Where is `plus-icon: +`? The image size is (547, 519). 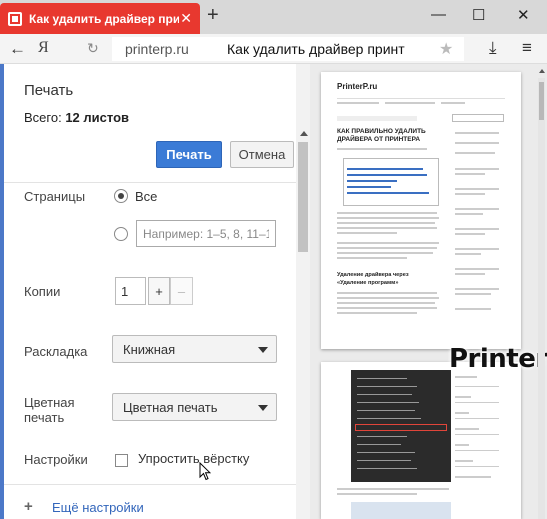 plus-icon: + is located at coordinates (28, 506).